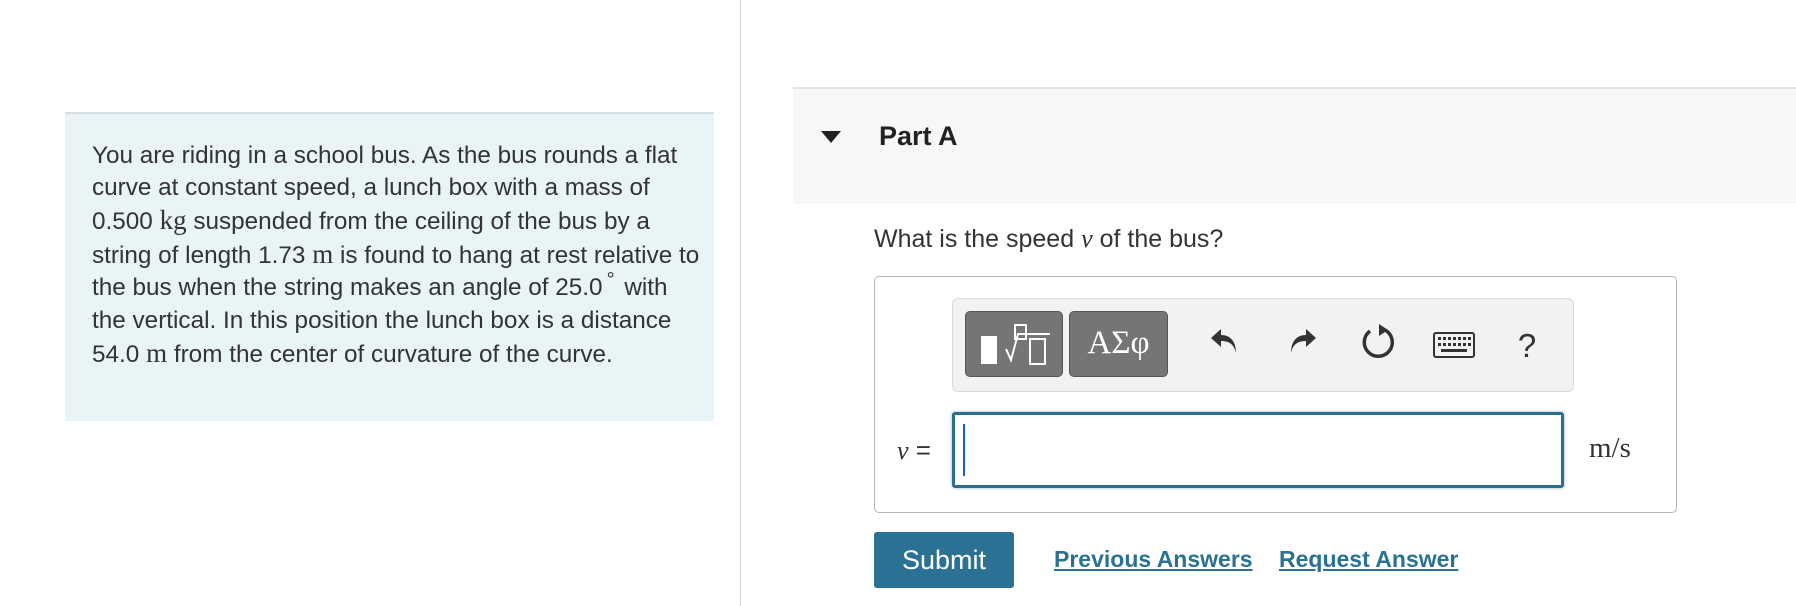 The width and height of the screenshot is (1796, 606). I want to click on mass-unit: kg, so click(173, 220).